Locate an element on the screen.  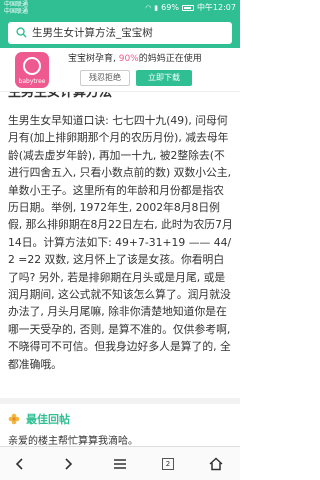
tabs-button: 2 is located at coordinates (168, 463).